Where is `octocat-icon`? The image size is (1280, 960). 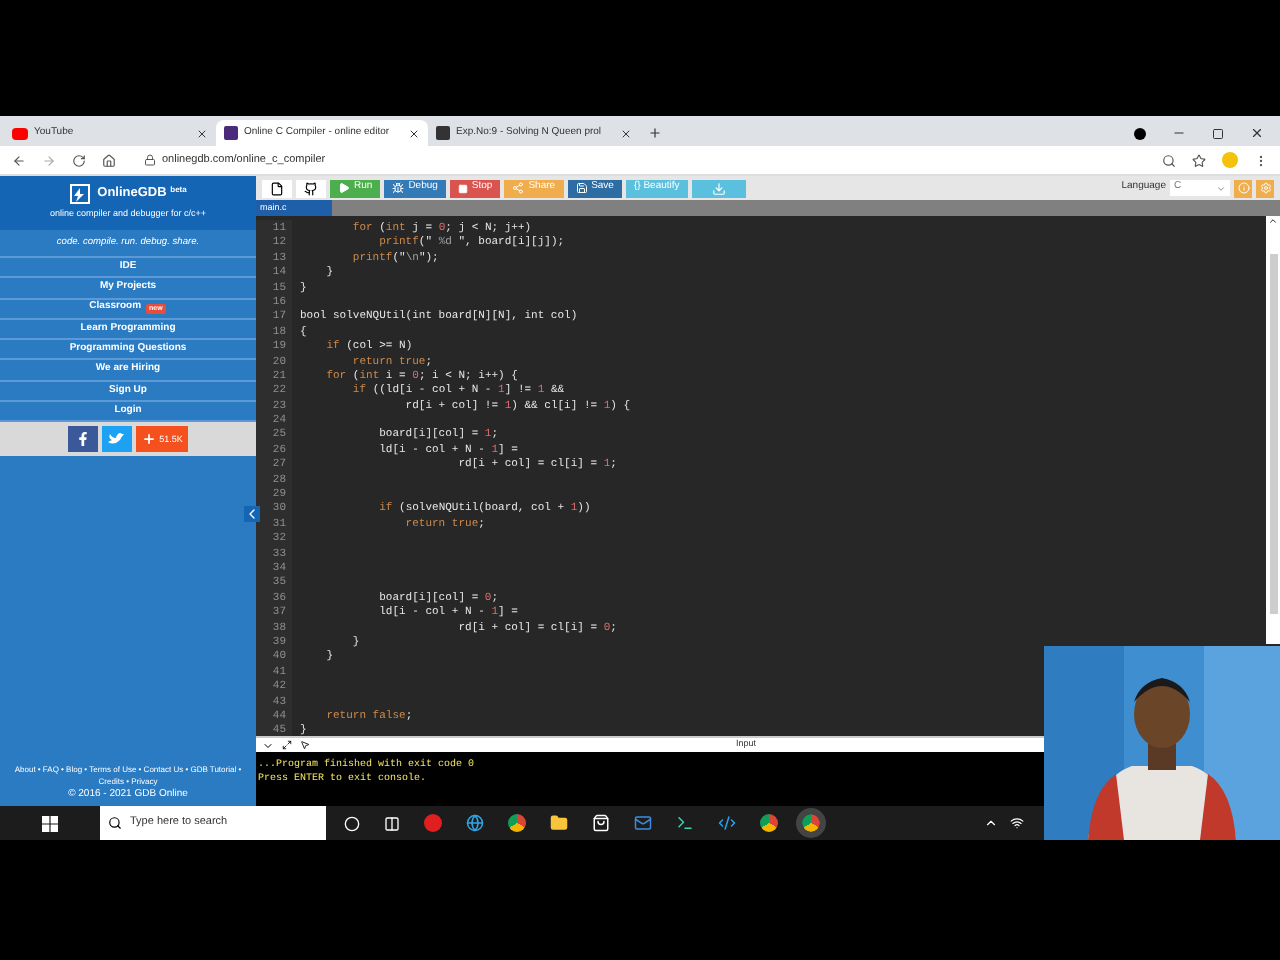 octocat-icon is located at coordinates (311, 188).